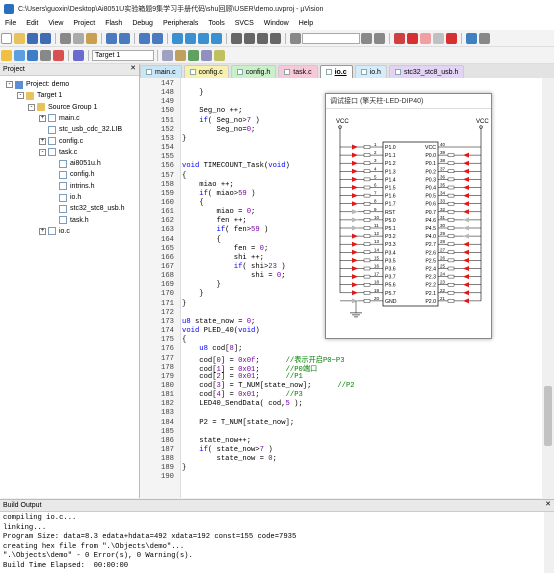  I want to click on comment-icon, so click(262, 38).